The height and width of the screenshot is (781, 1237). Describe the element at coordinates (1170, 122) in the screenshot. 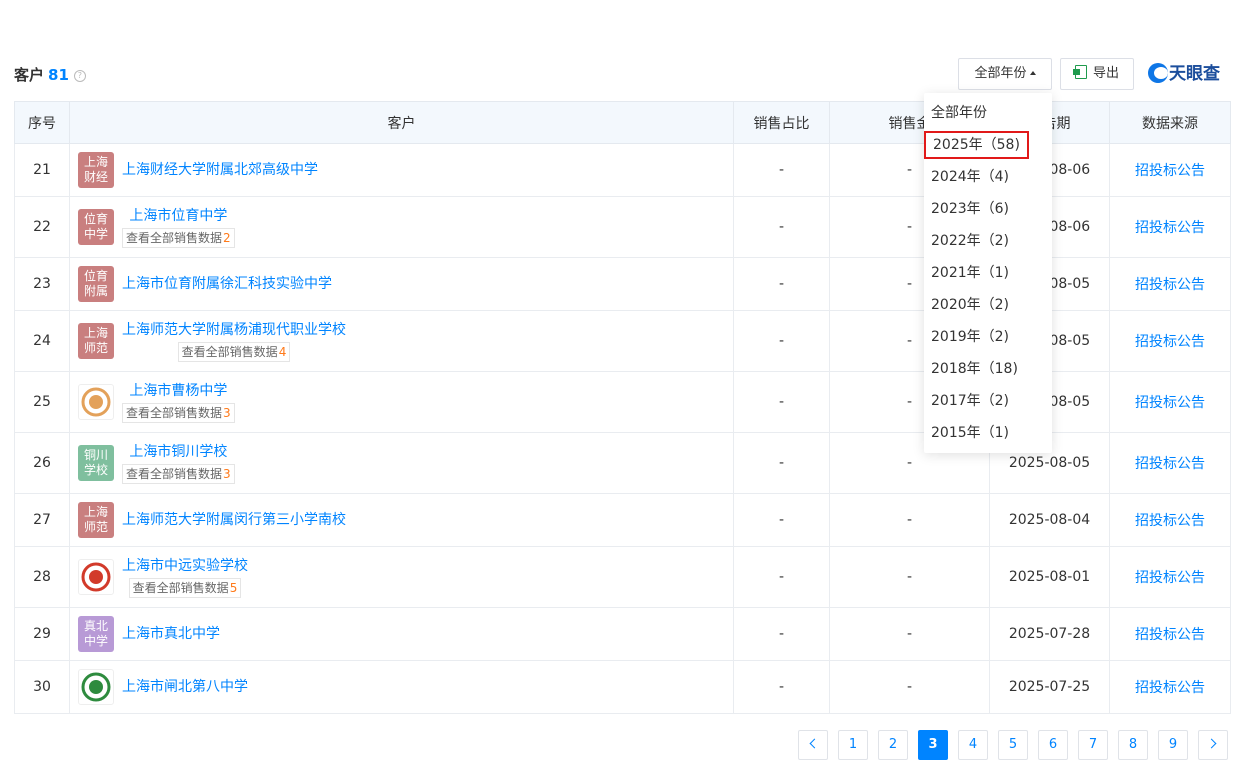

I see `column-header-source: 数据来源` at that location.